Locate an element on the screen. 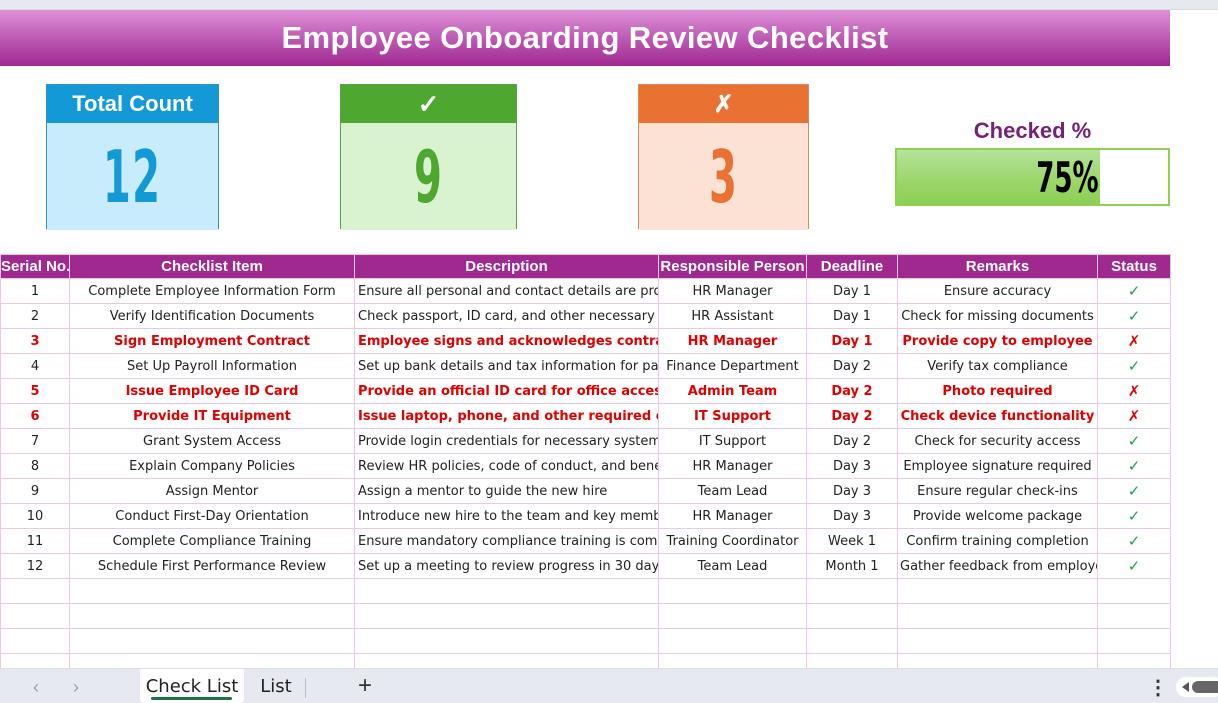 The image size is (1218, 703). header-deadline: Deadline is located at coordinates (852, 266).